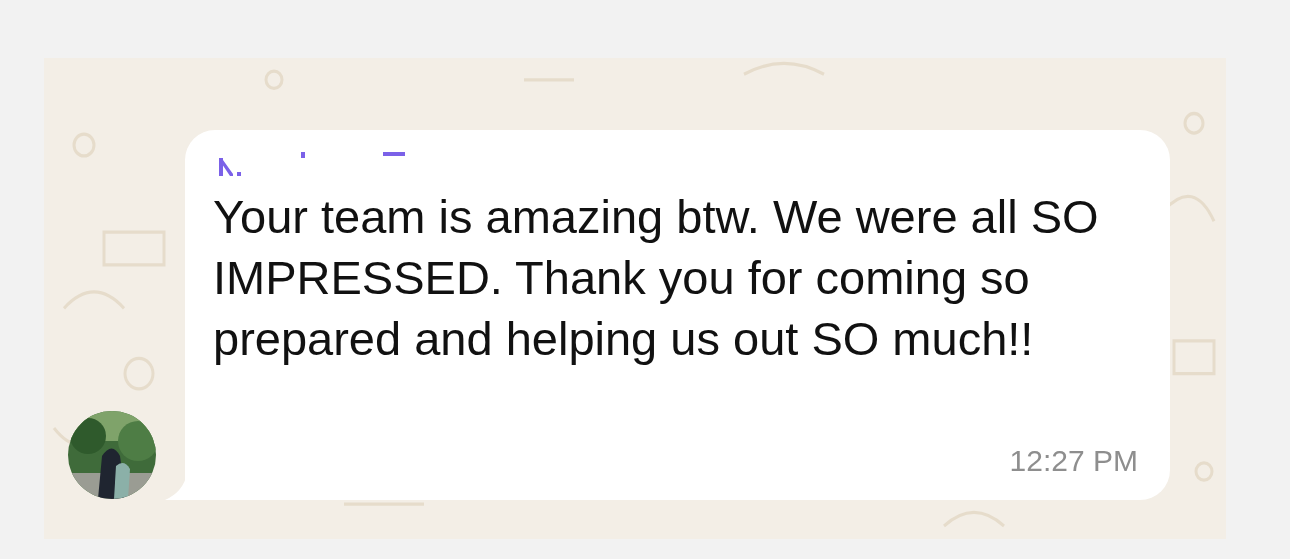 The width and height of the screenshot is (1290, 559). What do you see at coordinates (1073, 461) in the screenshot?
I see `message-time: 12:27 PM` at bounding box center [1073, 461].